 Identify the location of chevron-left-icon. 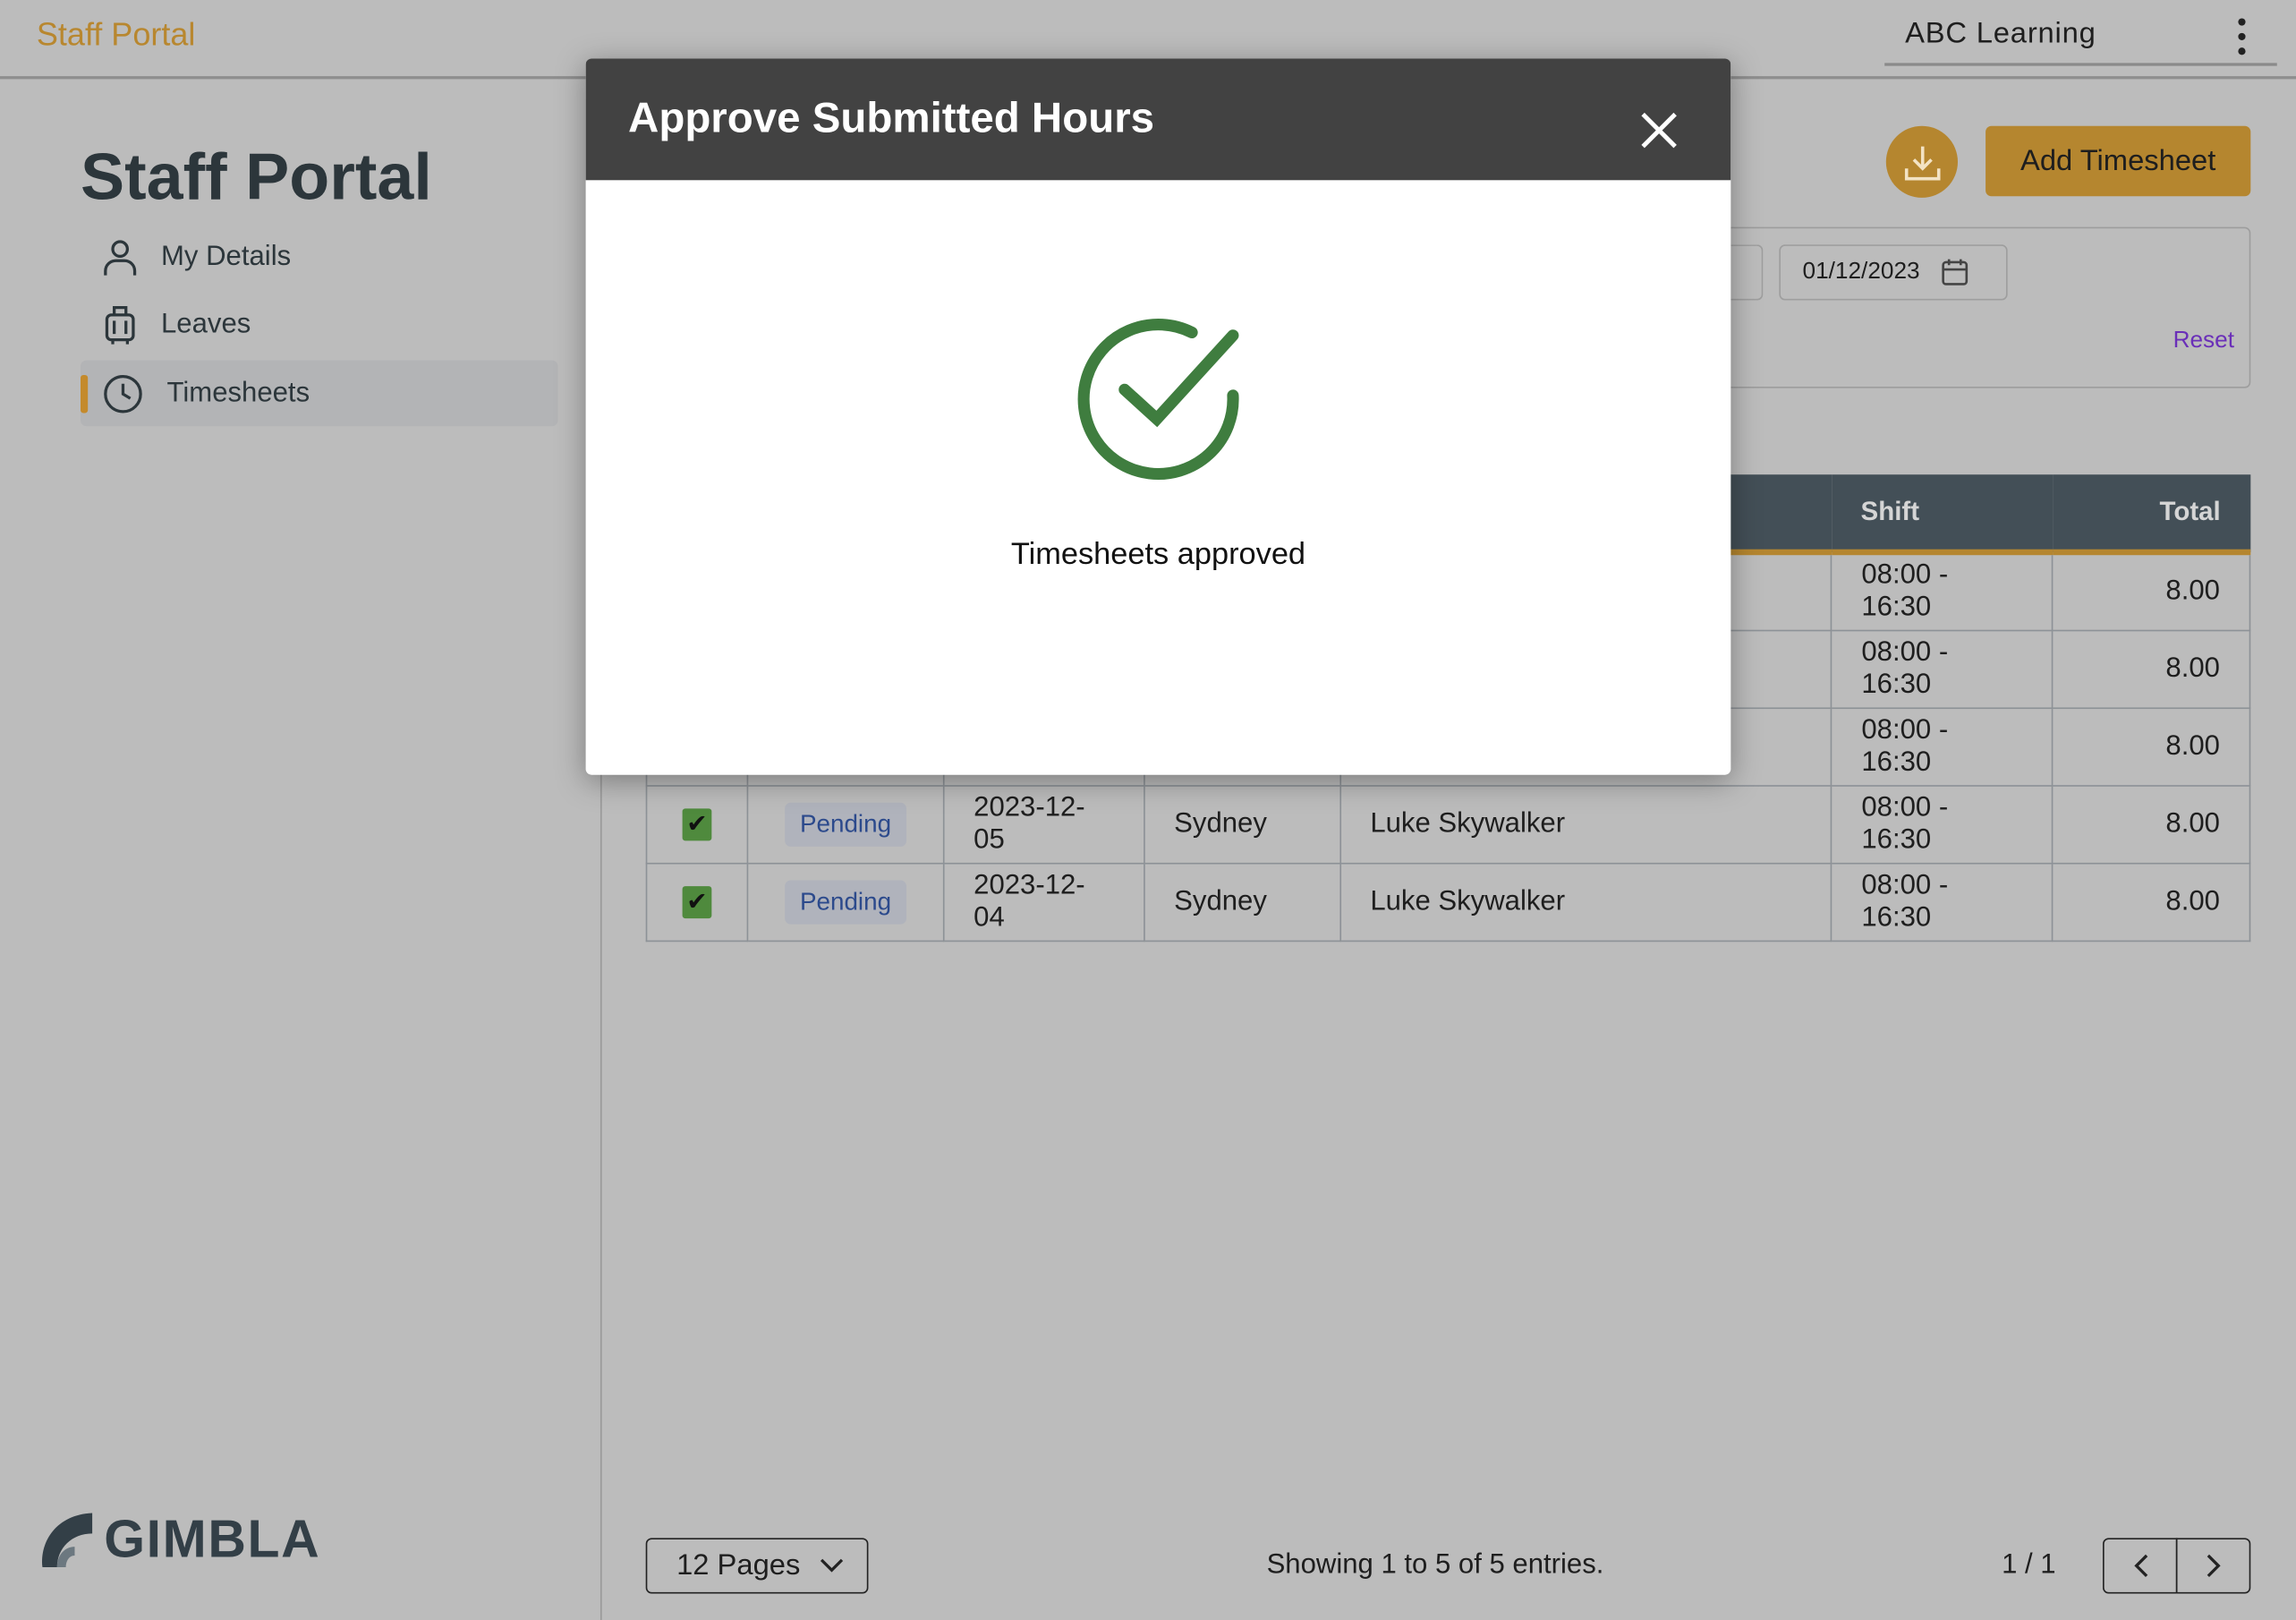
(2140, 1566).